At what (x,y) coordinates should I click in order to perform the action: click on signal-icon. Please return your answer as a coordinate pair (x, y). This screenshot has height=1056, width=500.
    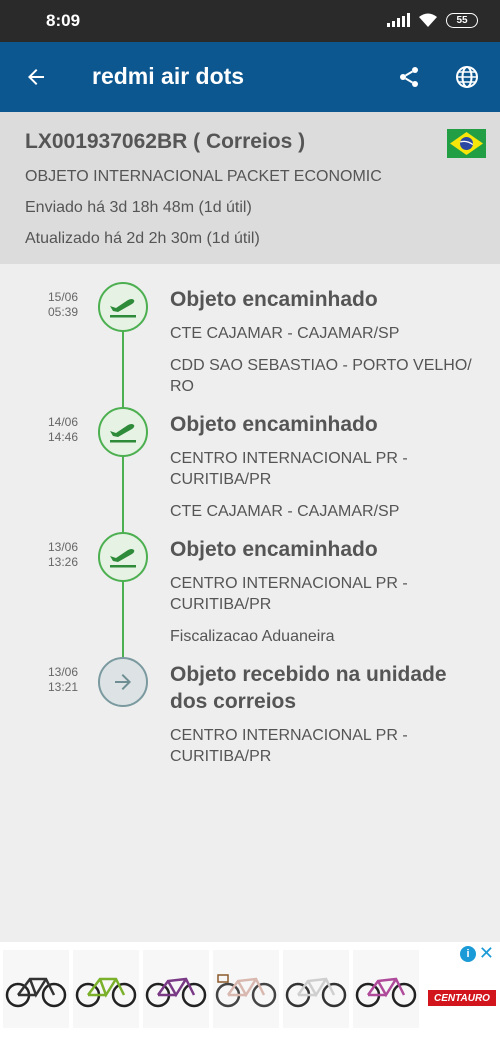
    Looking at the image, I should click on (398, 20).